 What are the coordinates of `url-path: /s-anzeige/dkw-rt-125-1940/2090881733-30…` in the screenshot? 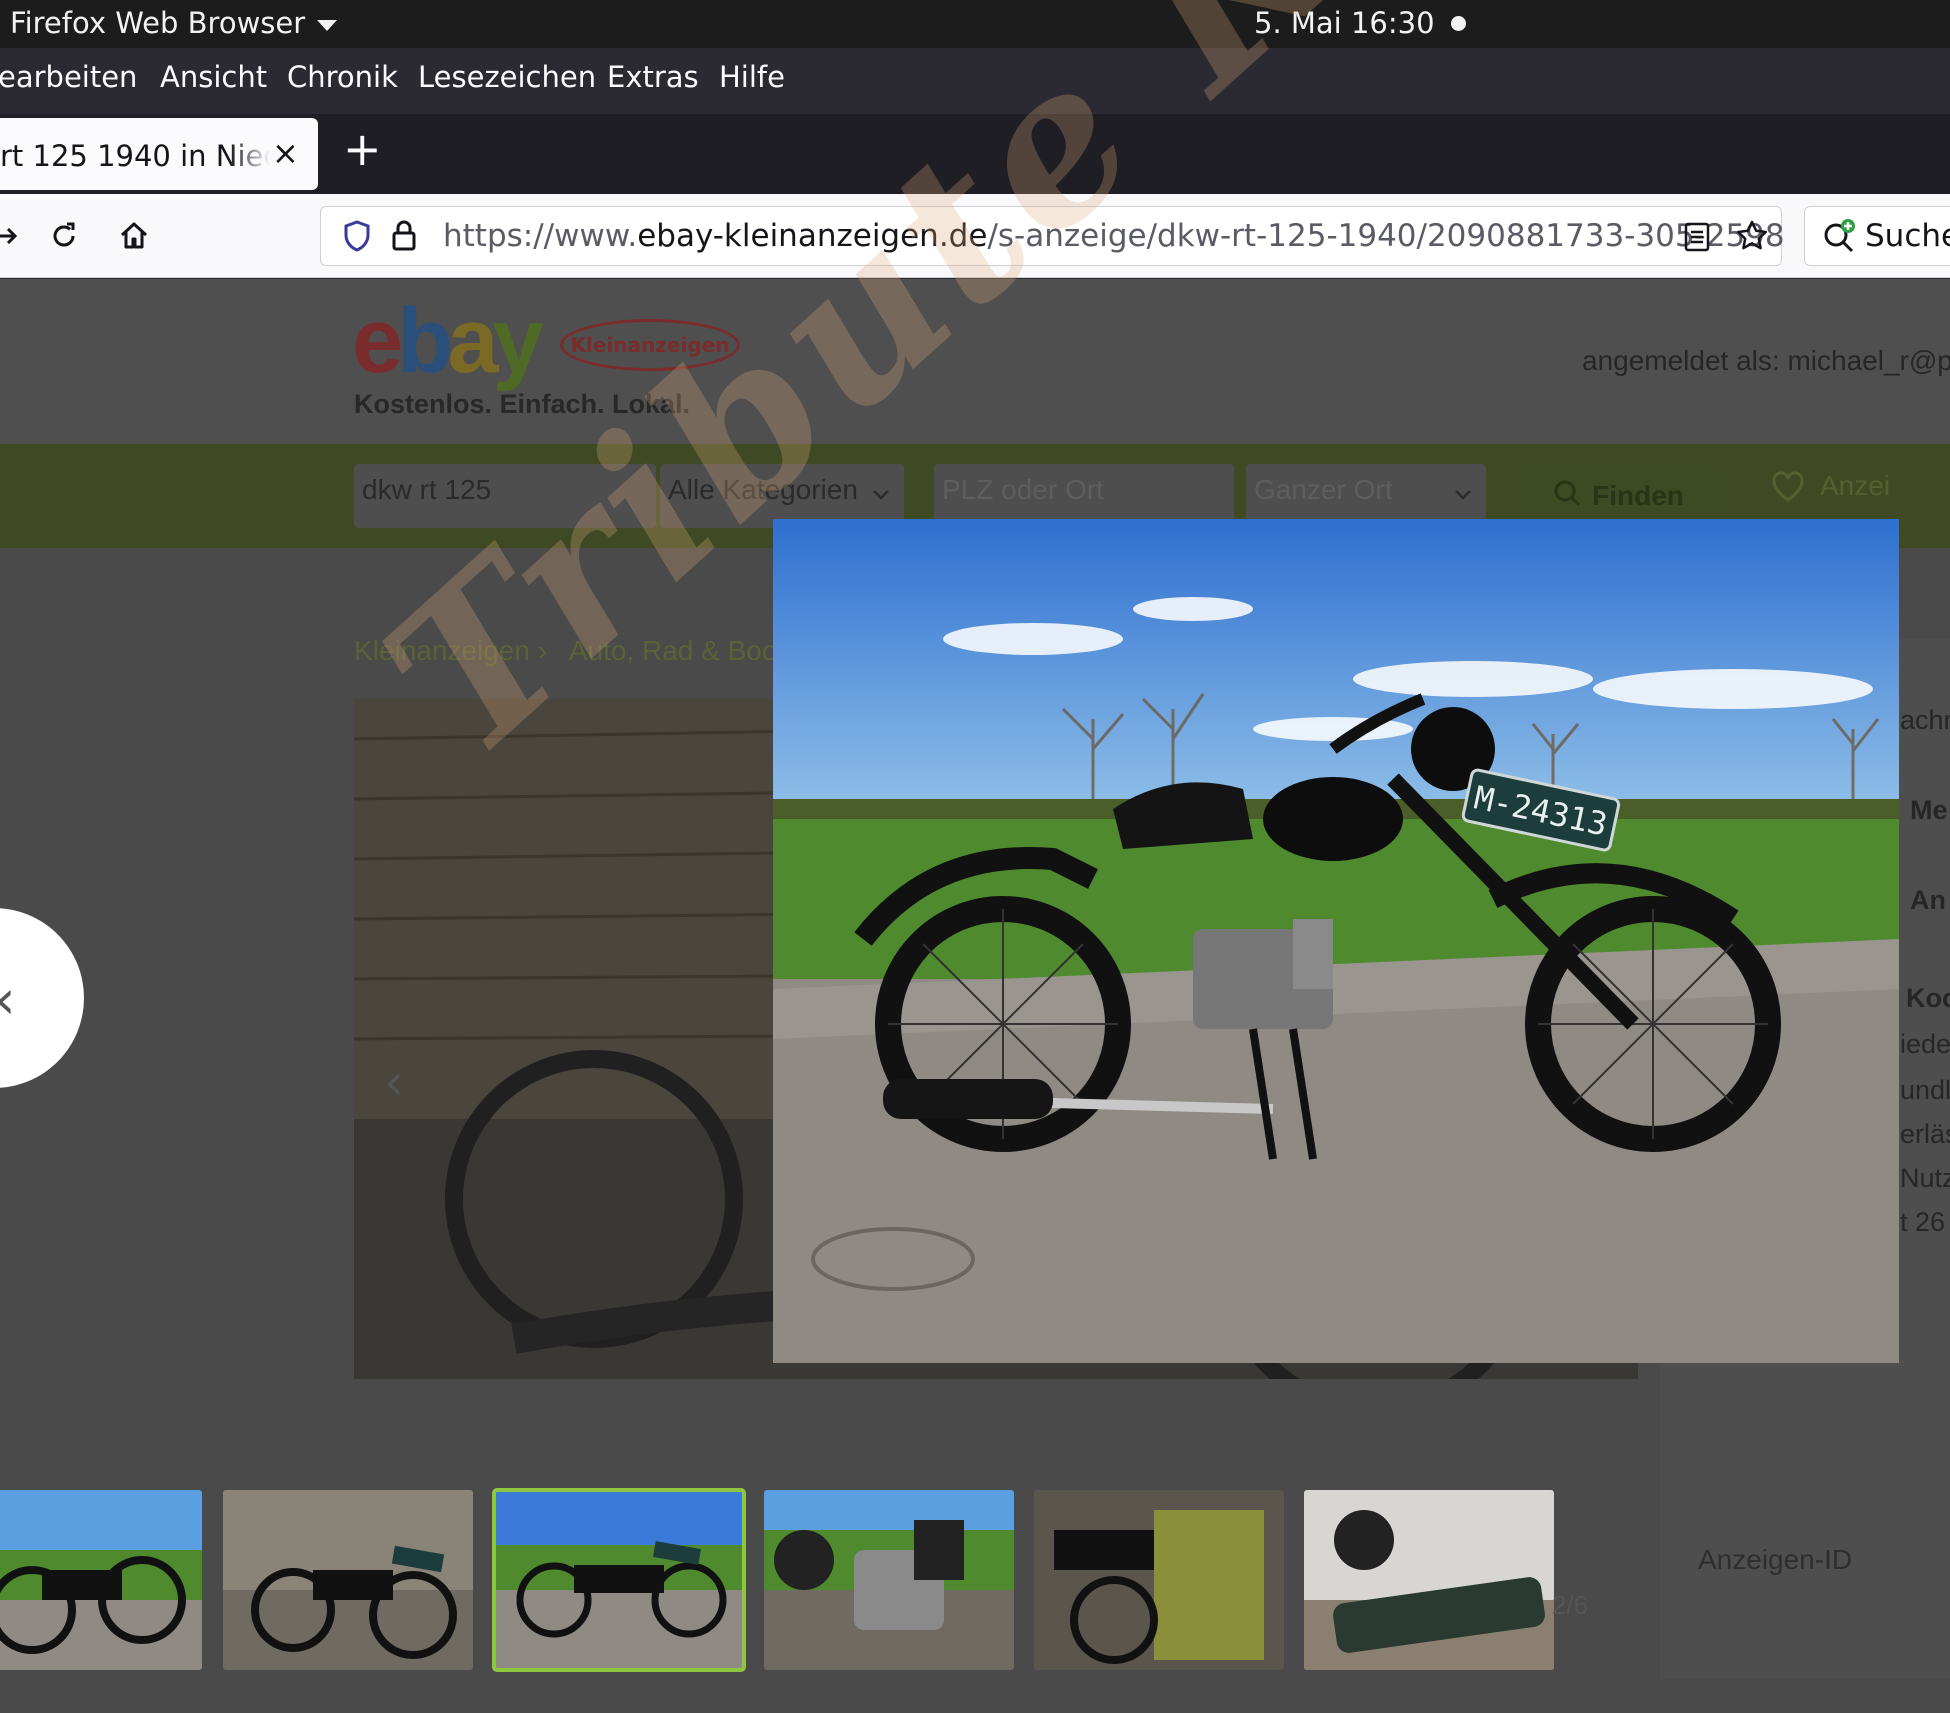 It's located at (1386, 236).